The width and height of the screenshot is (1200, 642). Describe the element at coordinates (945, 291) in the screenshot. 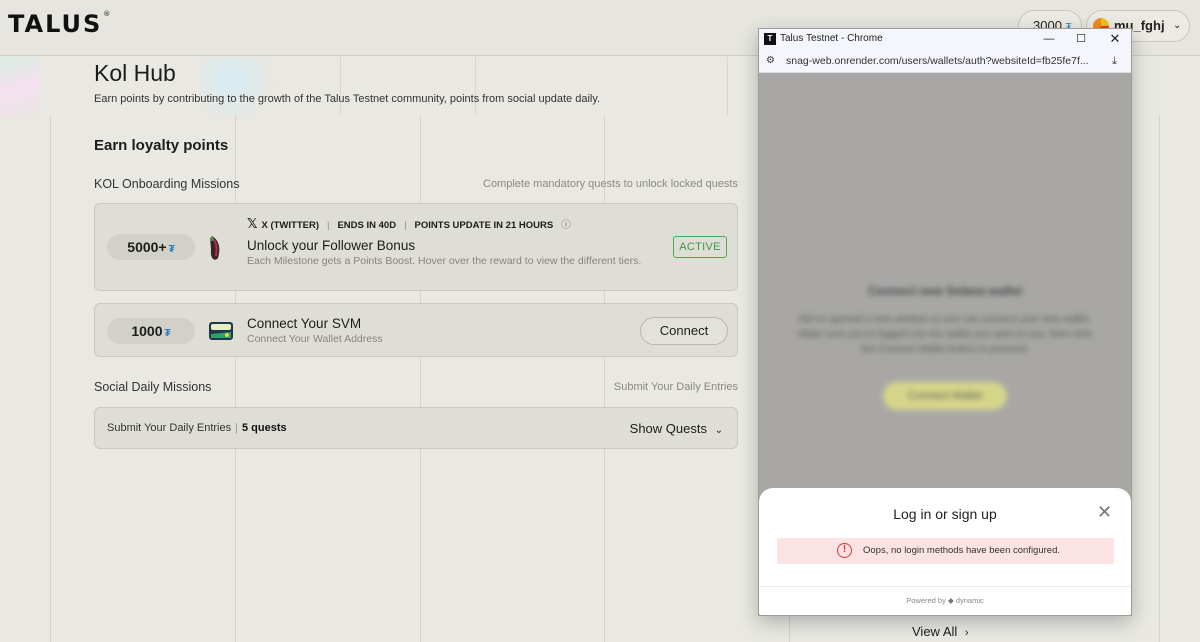

I see `blurred-heading: Connect new Solana wallet` at that location.